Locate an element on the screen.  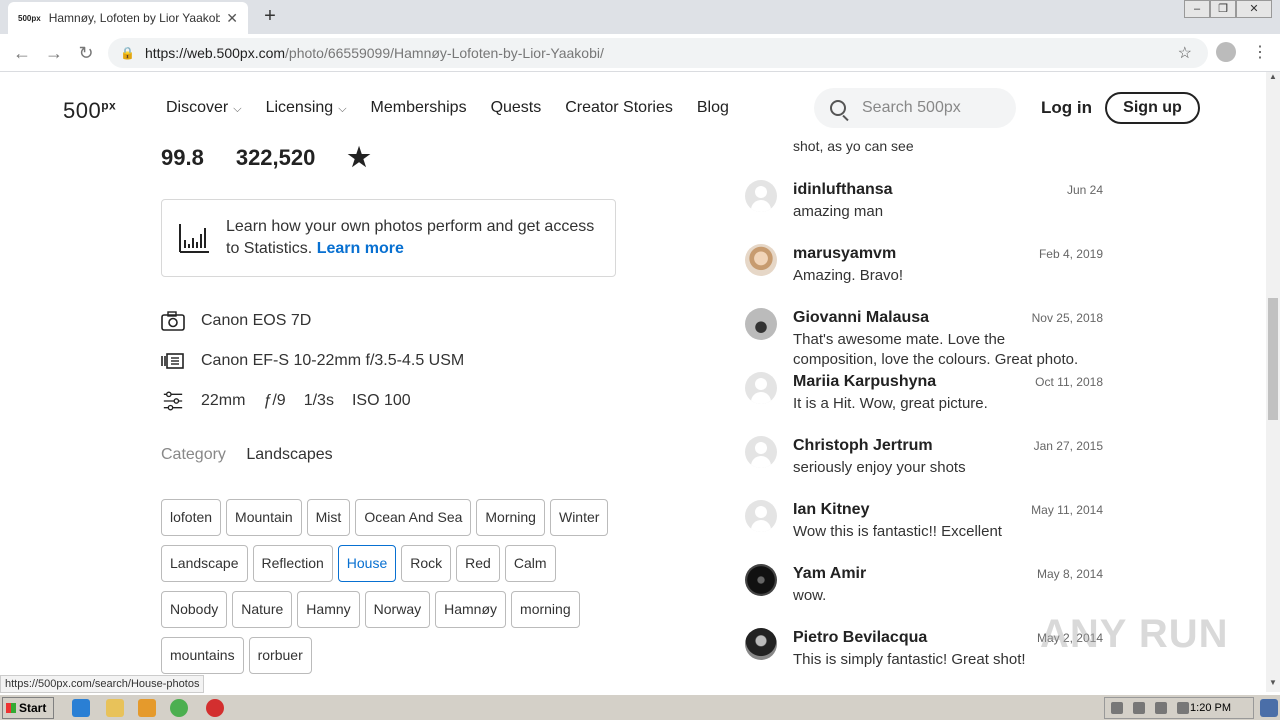
antivirus-icon is located at coordinates (215, 708).